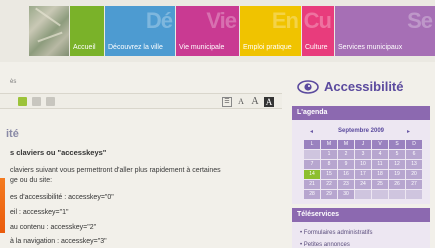  Describe the element at coordinates (49, 31) in the screenshot. I see `aerial-photo` at that location.